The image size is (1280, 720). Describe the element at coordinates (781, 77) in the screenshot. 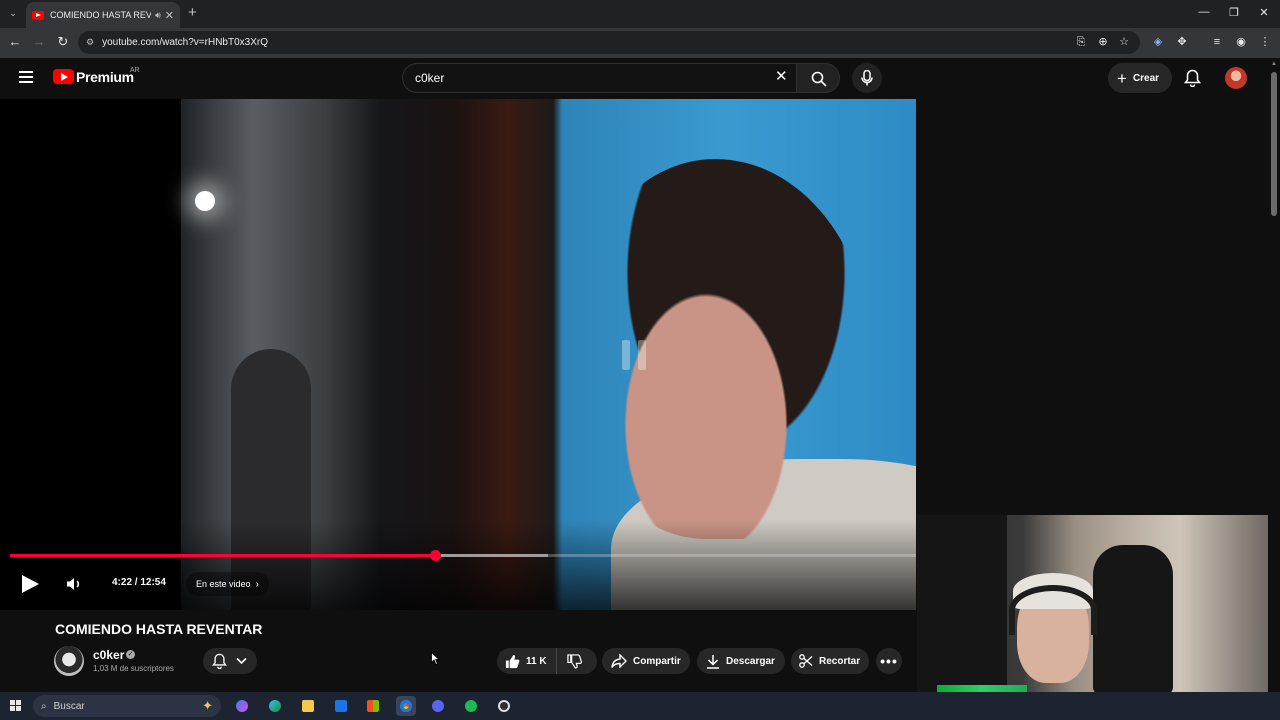

I see `clear-search-icon: ✕` at that location.